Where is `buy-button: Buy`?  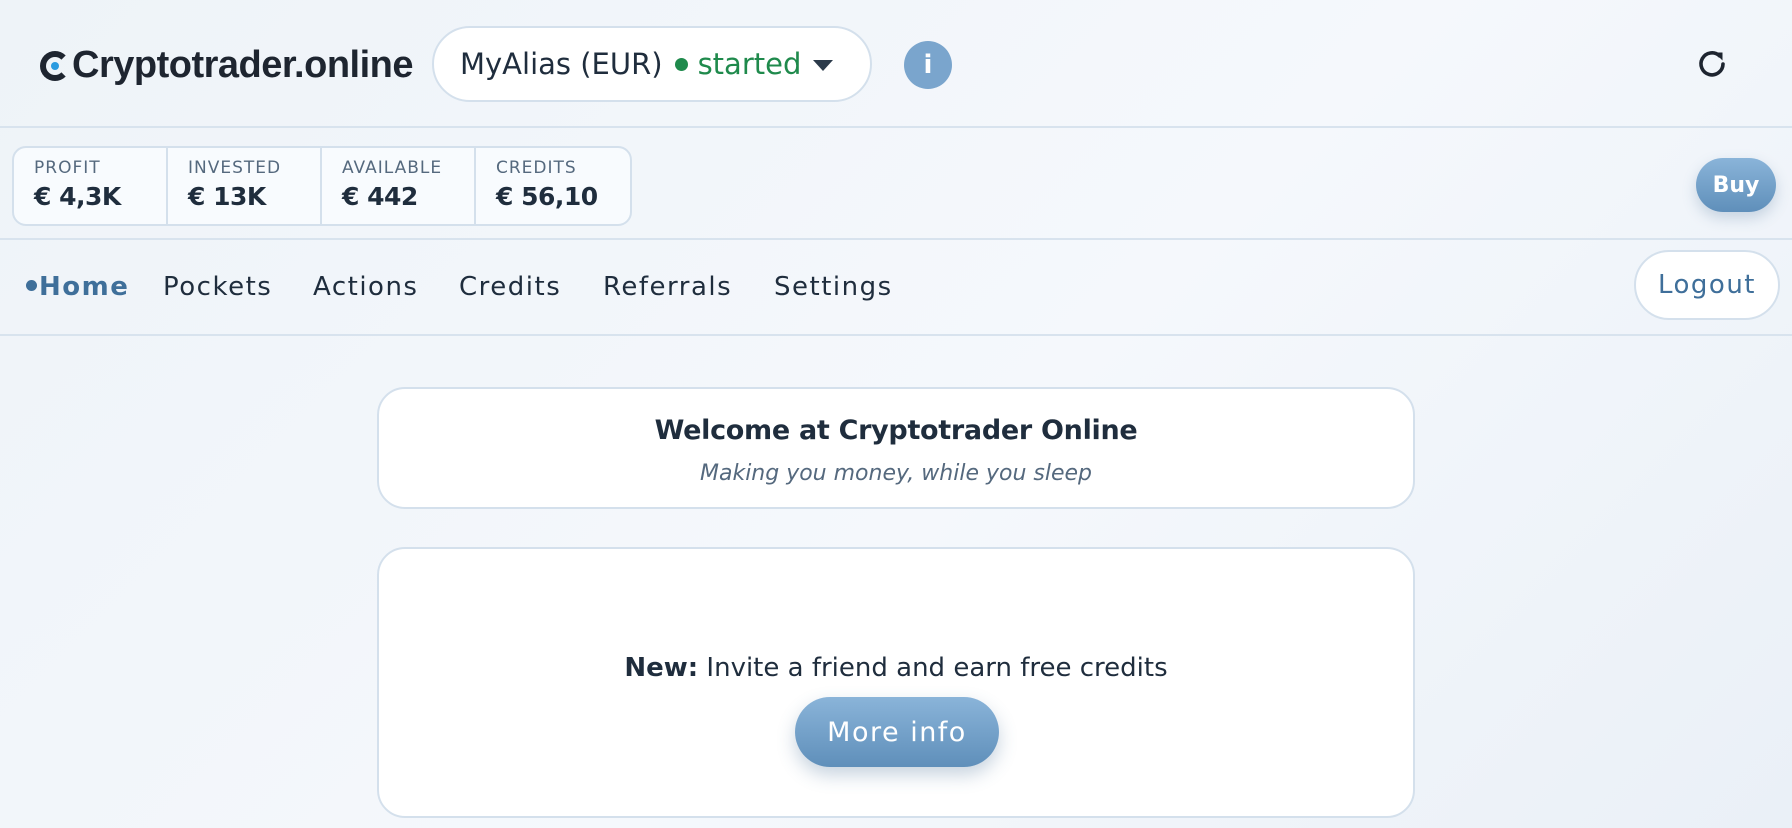
buy-button: Buy is located at coordinates (1736, 185).